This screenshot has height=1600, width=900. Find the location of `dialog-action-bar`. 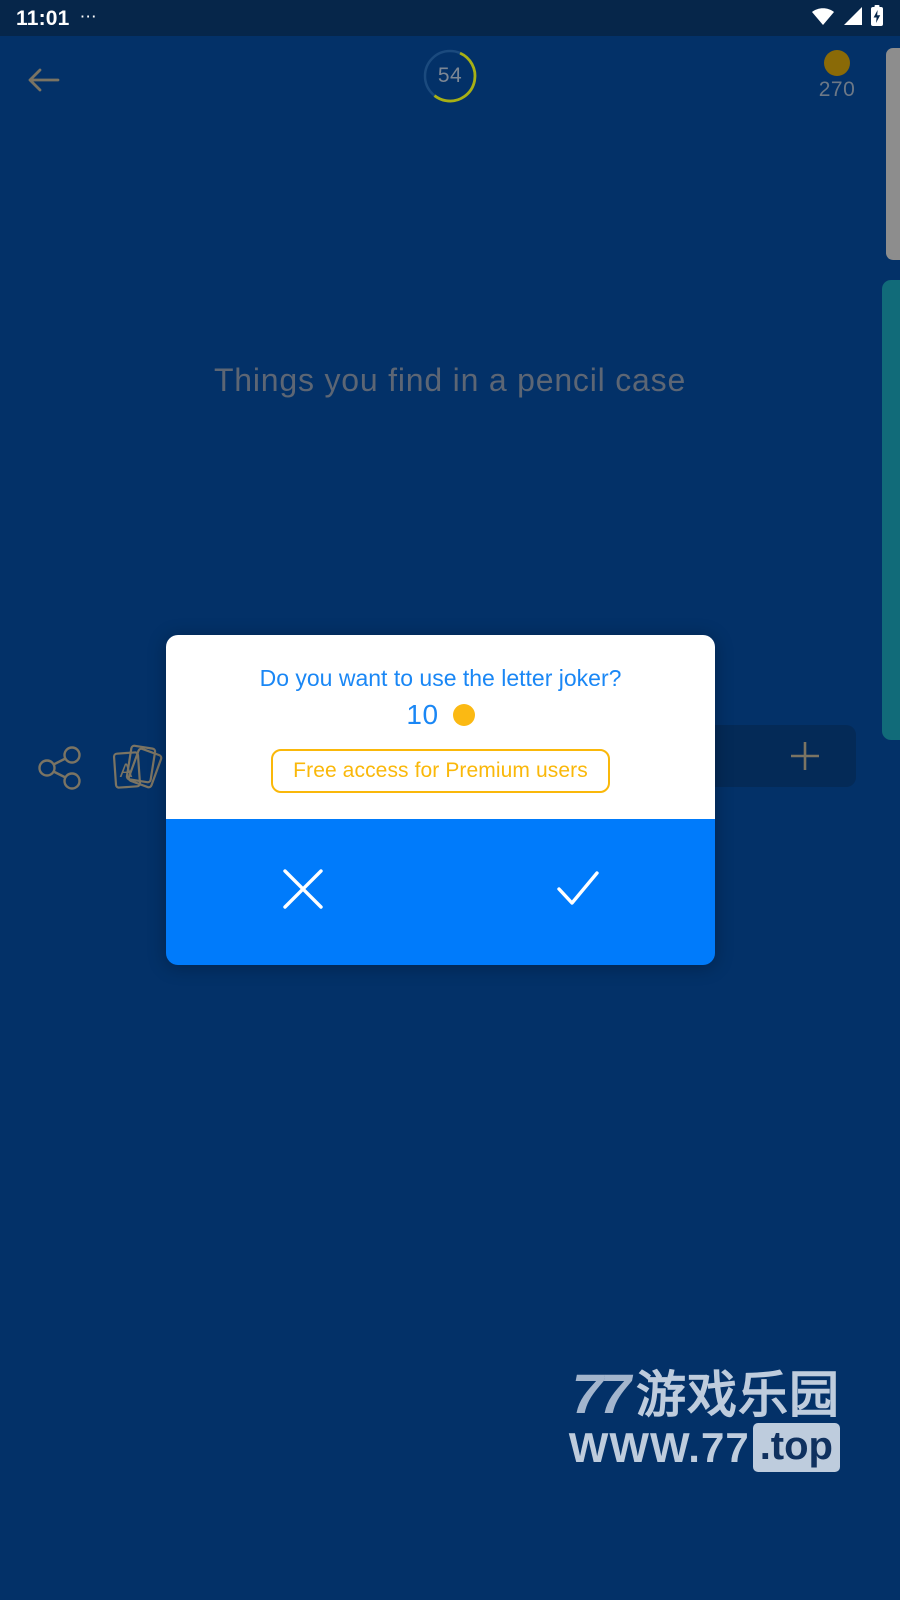

dialog-action-bar is located at coordinates (441, 891).